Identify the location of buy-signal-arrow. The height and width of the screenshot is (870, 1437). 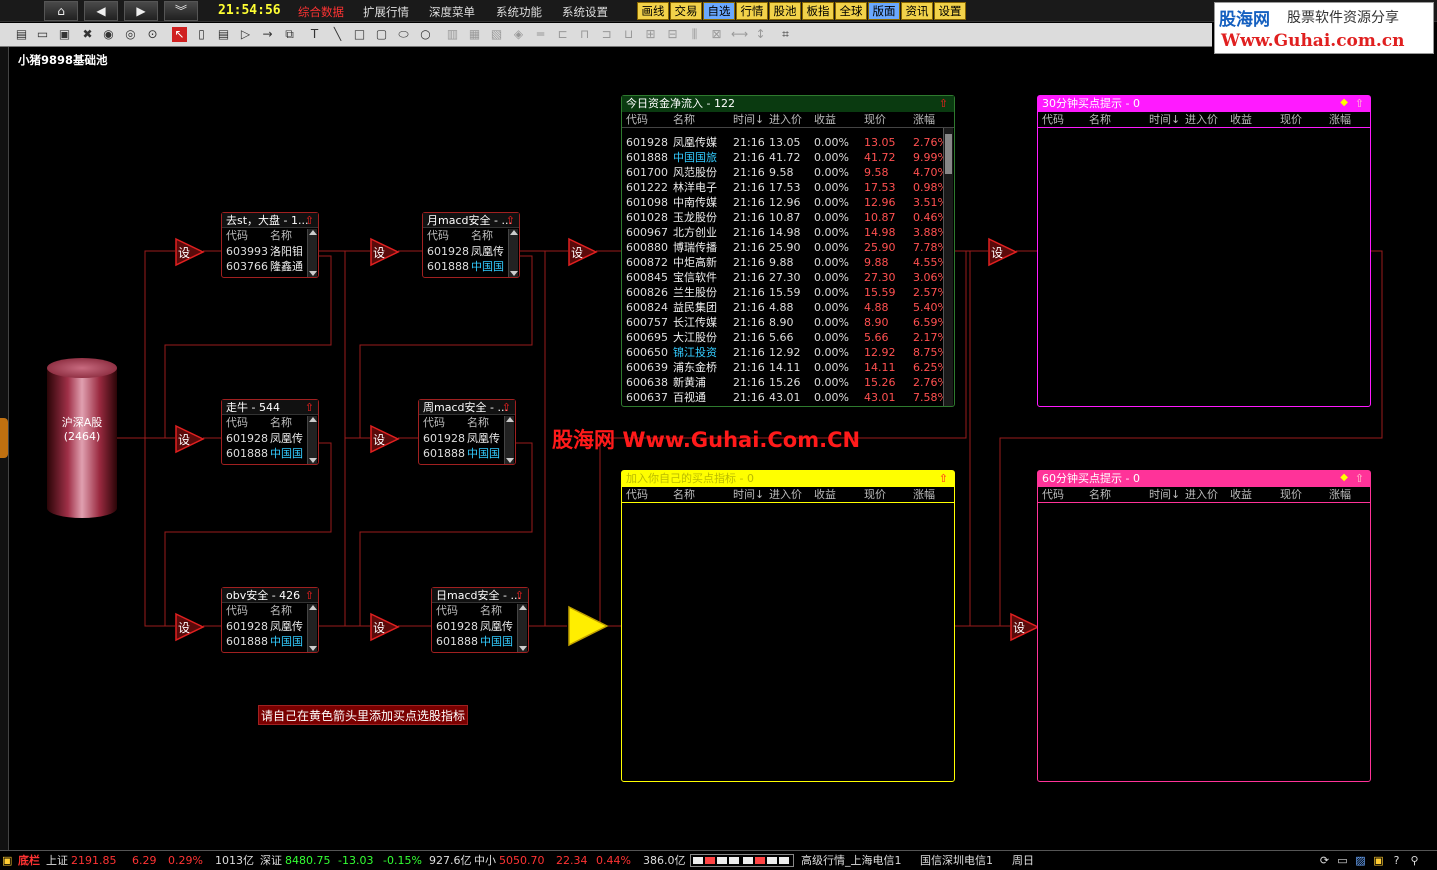
(588, 626).